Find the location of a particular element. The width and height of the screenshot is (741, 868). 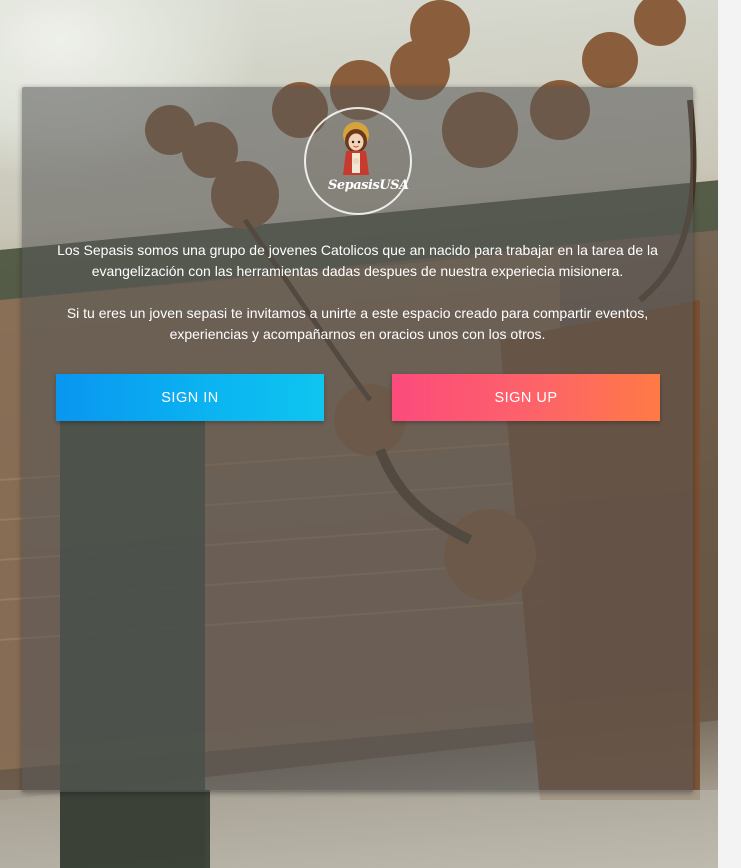

sepasis-logo: SepasisUSA is located at coordinates (358, 161).